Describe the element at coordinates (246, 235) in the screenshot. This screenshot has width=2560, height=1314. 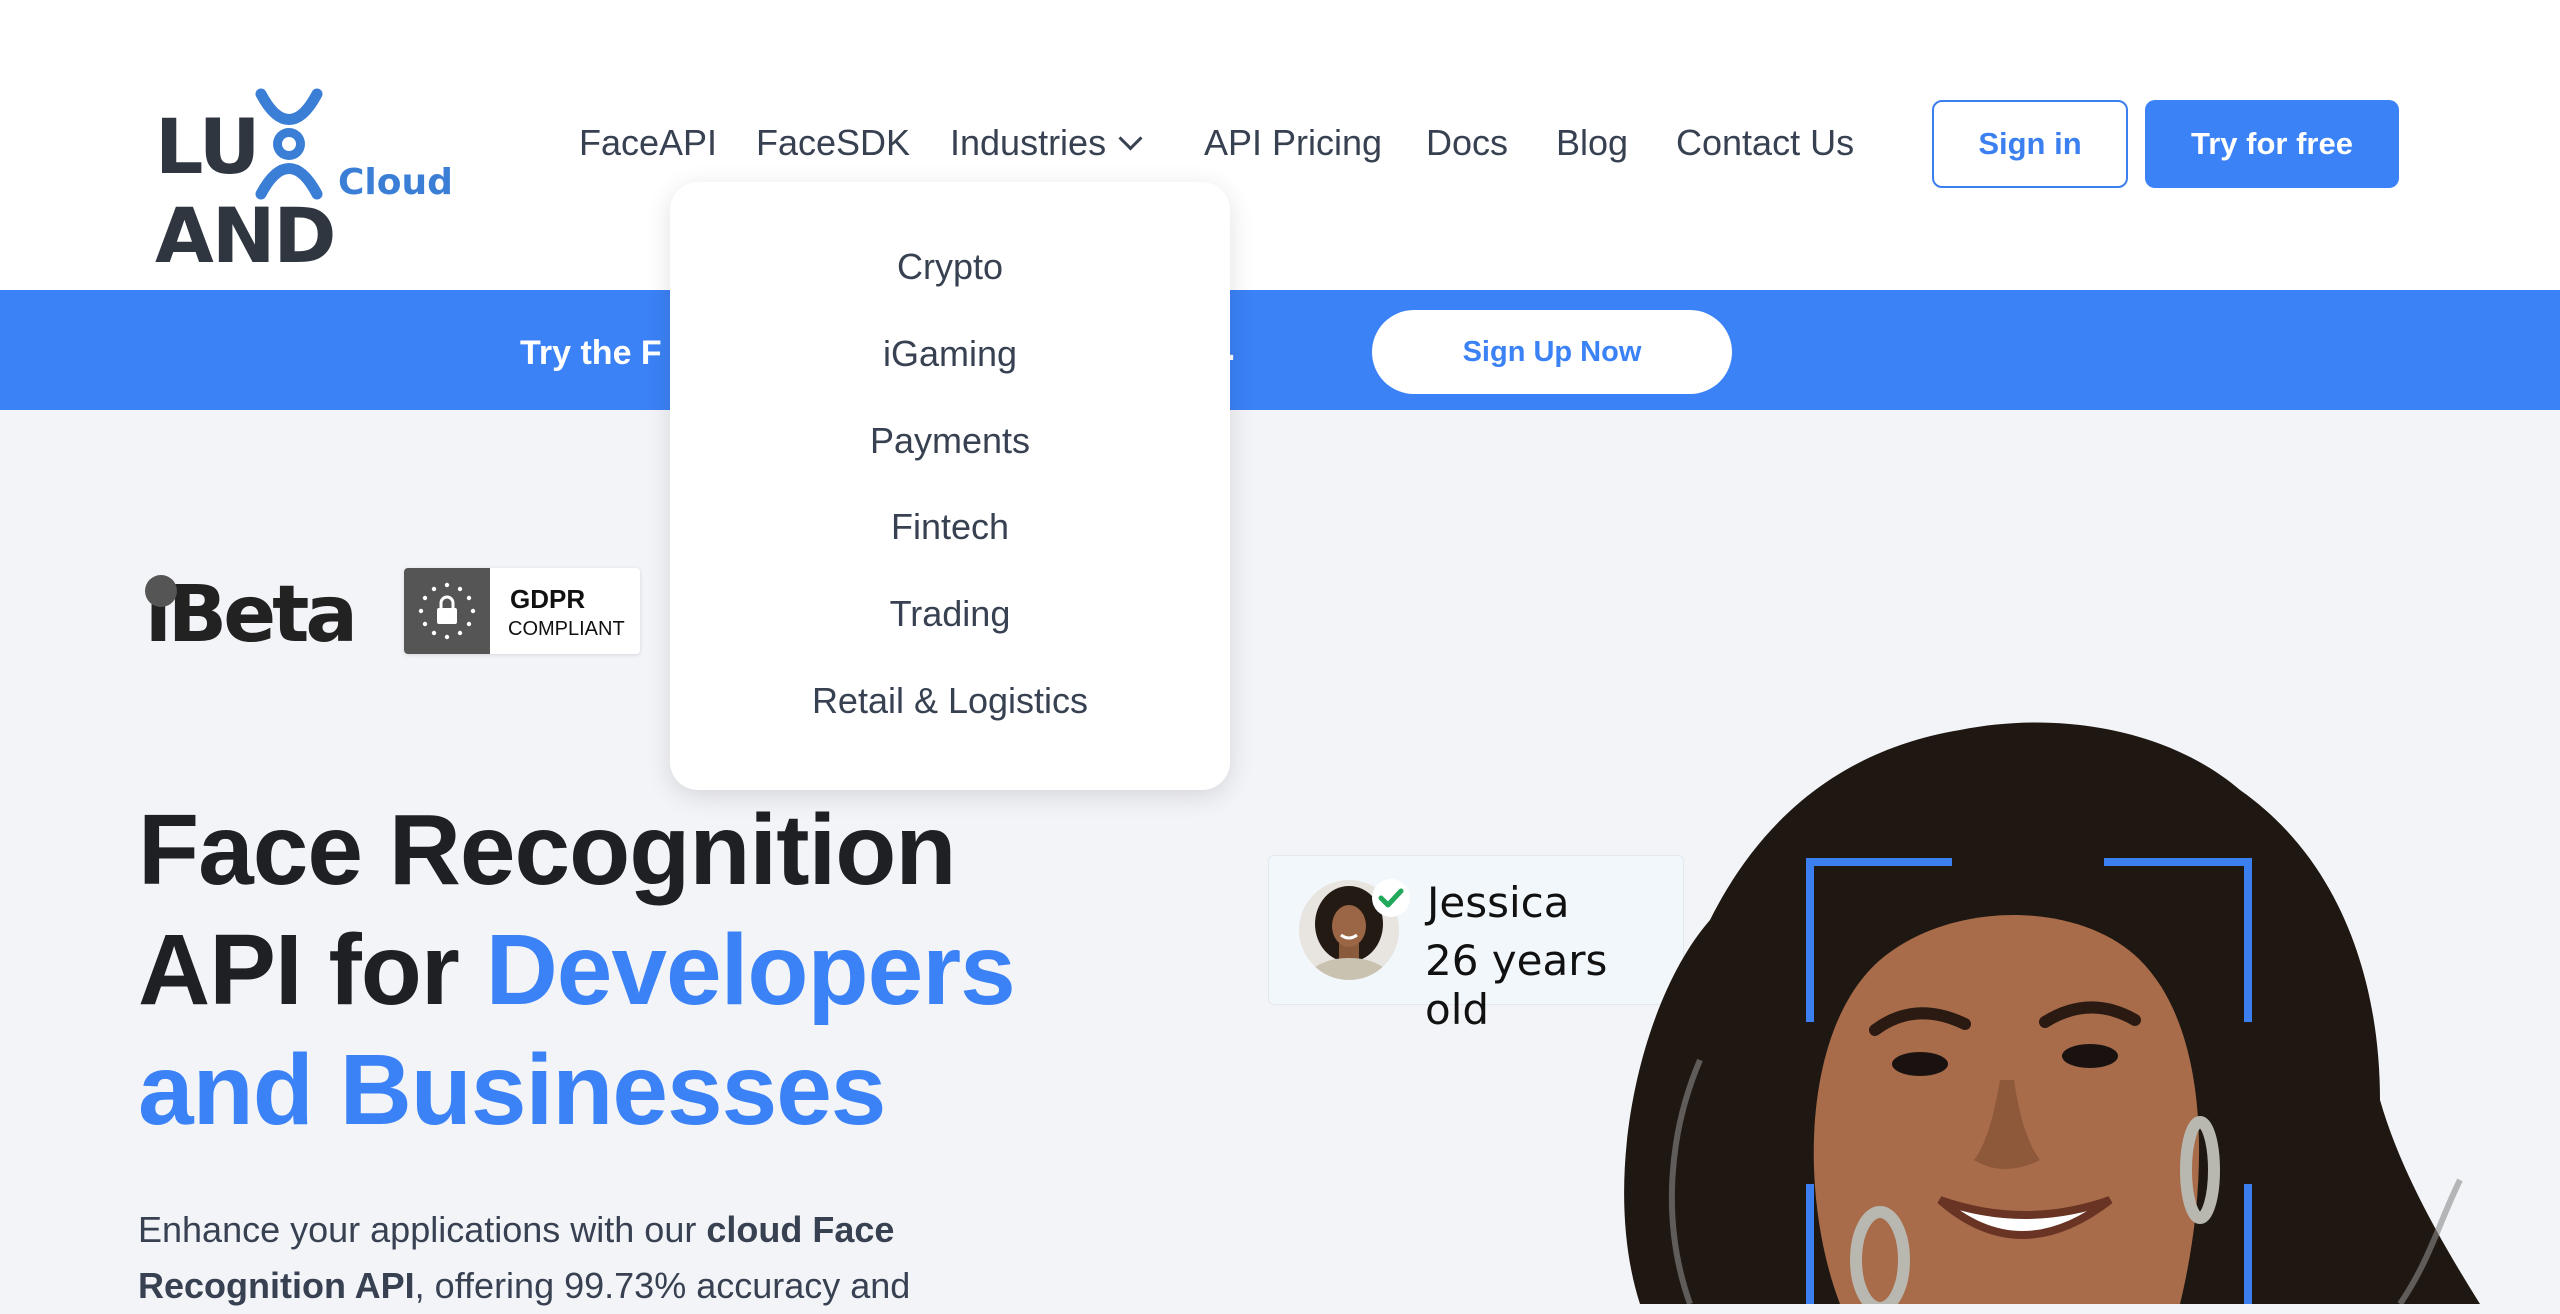
I see `logo-wordmark-right: AND` at that location.